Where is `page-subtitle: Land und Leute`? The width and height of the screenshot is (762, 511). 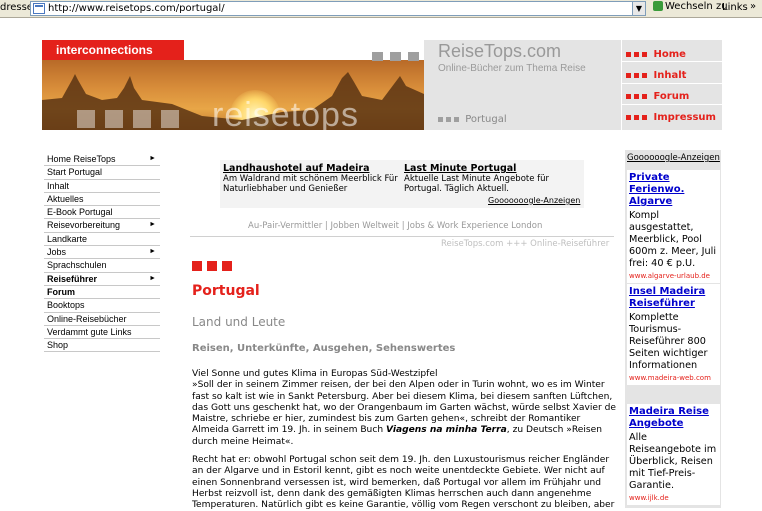
page-subtitle: Land und Leute is located at coordinates (239, 322).